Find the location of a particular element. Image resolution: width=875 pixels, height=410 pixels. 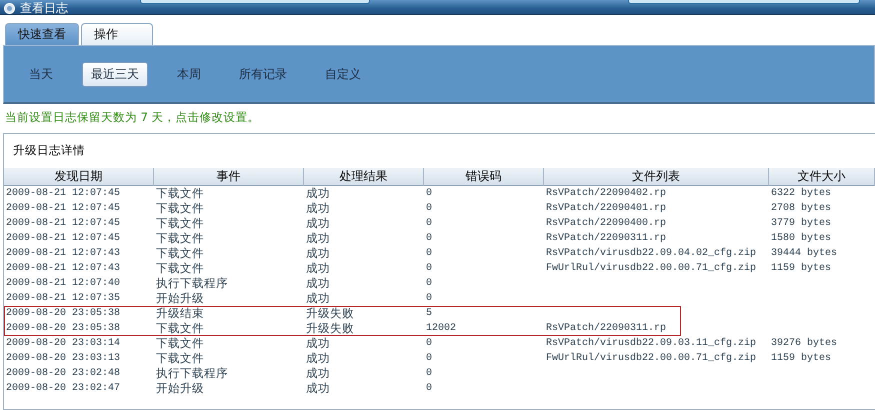

column-header: 发现日期 is located at coordinates (79, 177).